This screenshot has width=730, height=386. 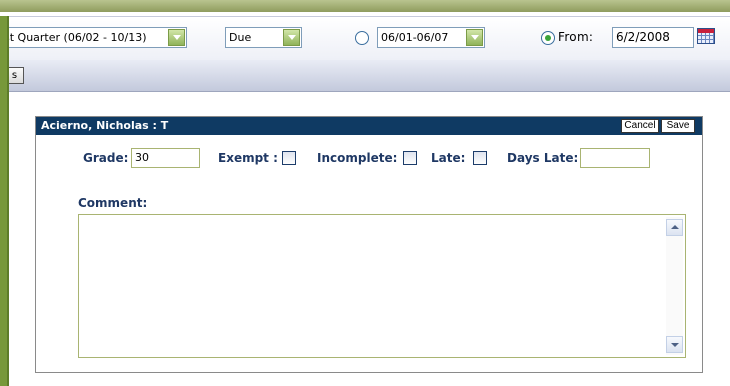 I want to click on quarter-select: st Quarter (06/02 - 10/13), so click(x=93, y=37).